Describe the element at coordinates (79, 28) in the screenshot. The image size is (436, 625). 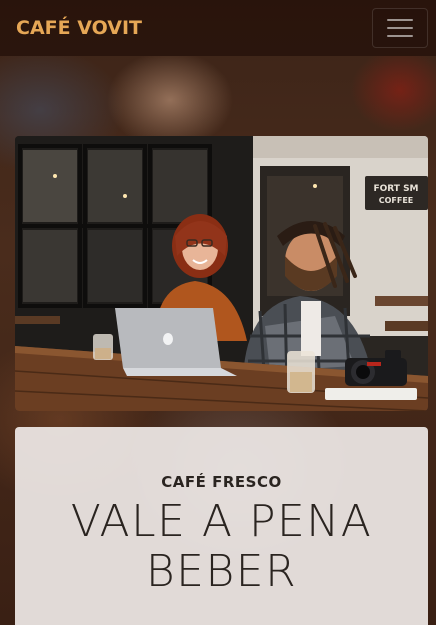
I see `brand-logo-link: CAFÉ VOVIT` at that location.